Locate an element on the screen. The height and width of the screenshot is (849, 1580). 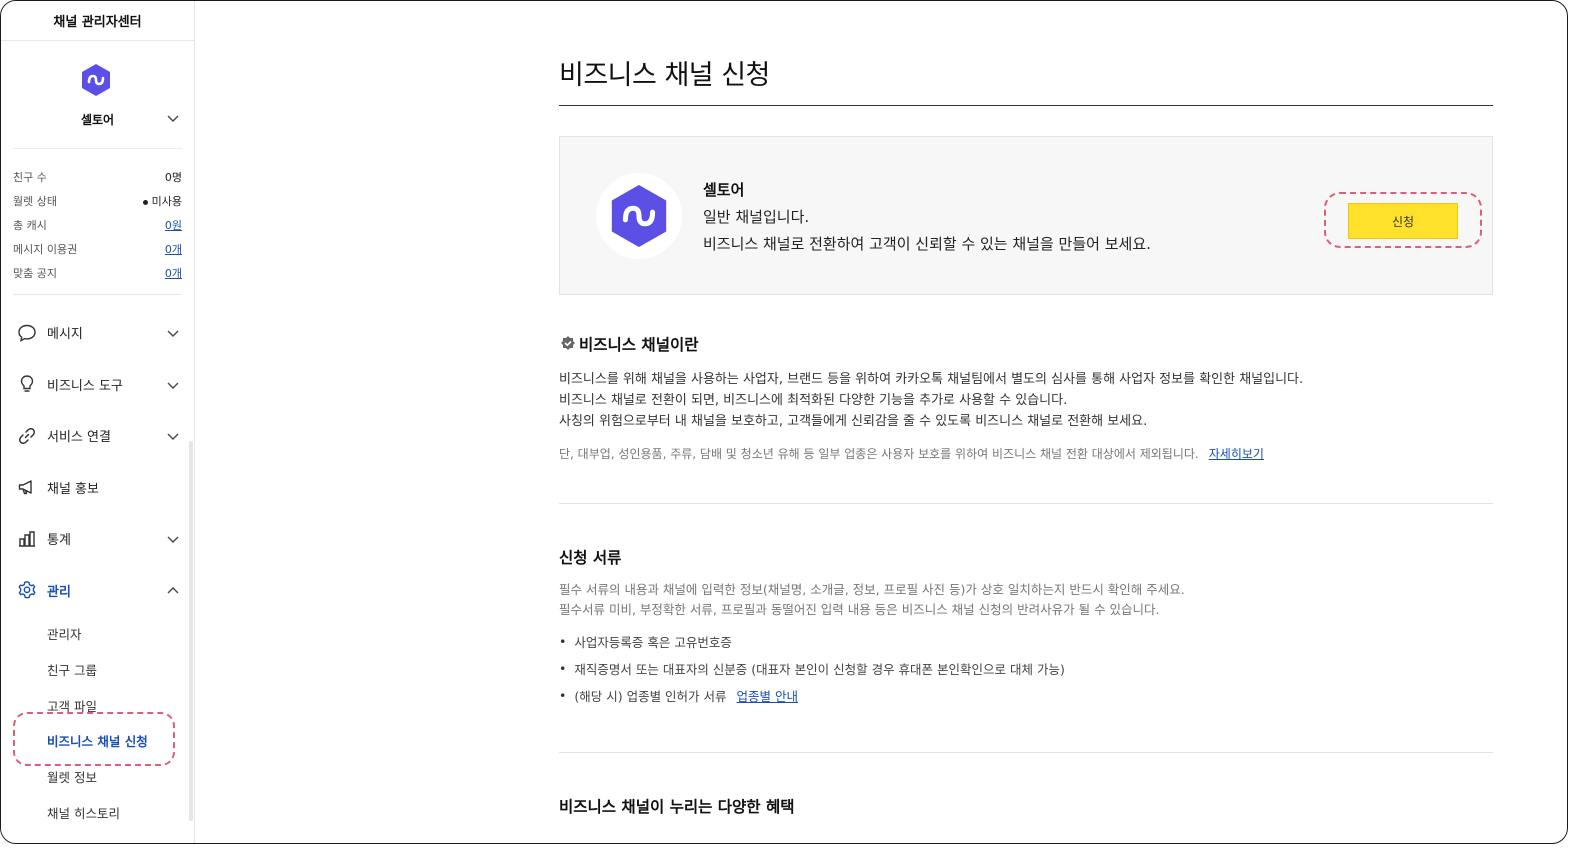
channel-name: 셀토어 is located at coordinates (97, 120).